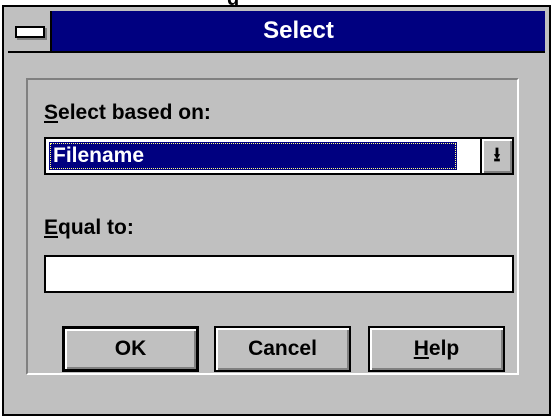  I want to click on system-menu-bar, so click(30, 32).